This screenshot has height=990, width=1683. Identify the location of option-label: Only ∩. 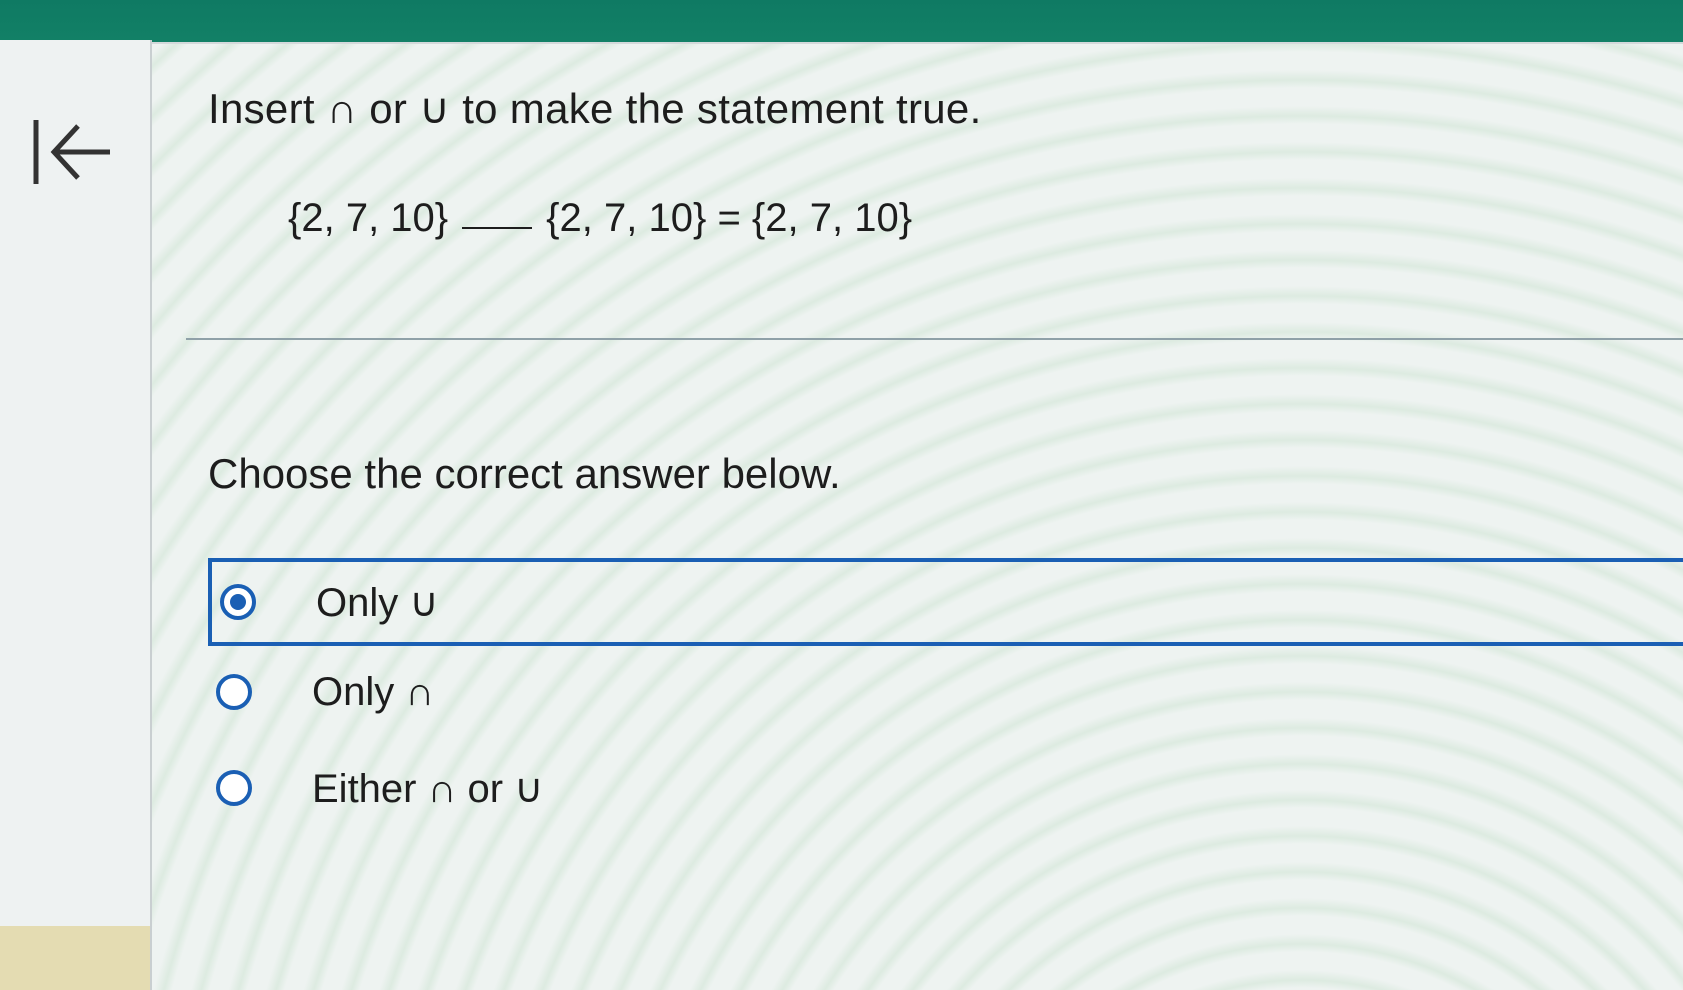
(373, 692).